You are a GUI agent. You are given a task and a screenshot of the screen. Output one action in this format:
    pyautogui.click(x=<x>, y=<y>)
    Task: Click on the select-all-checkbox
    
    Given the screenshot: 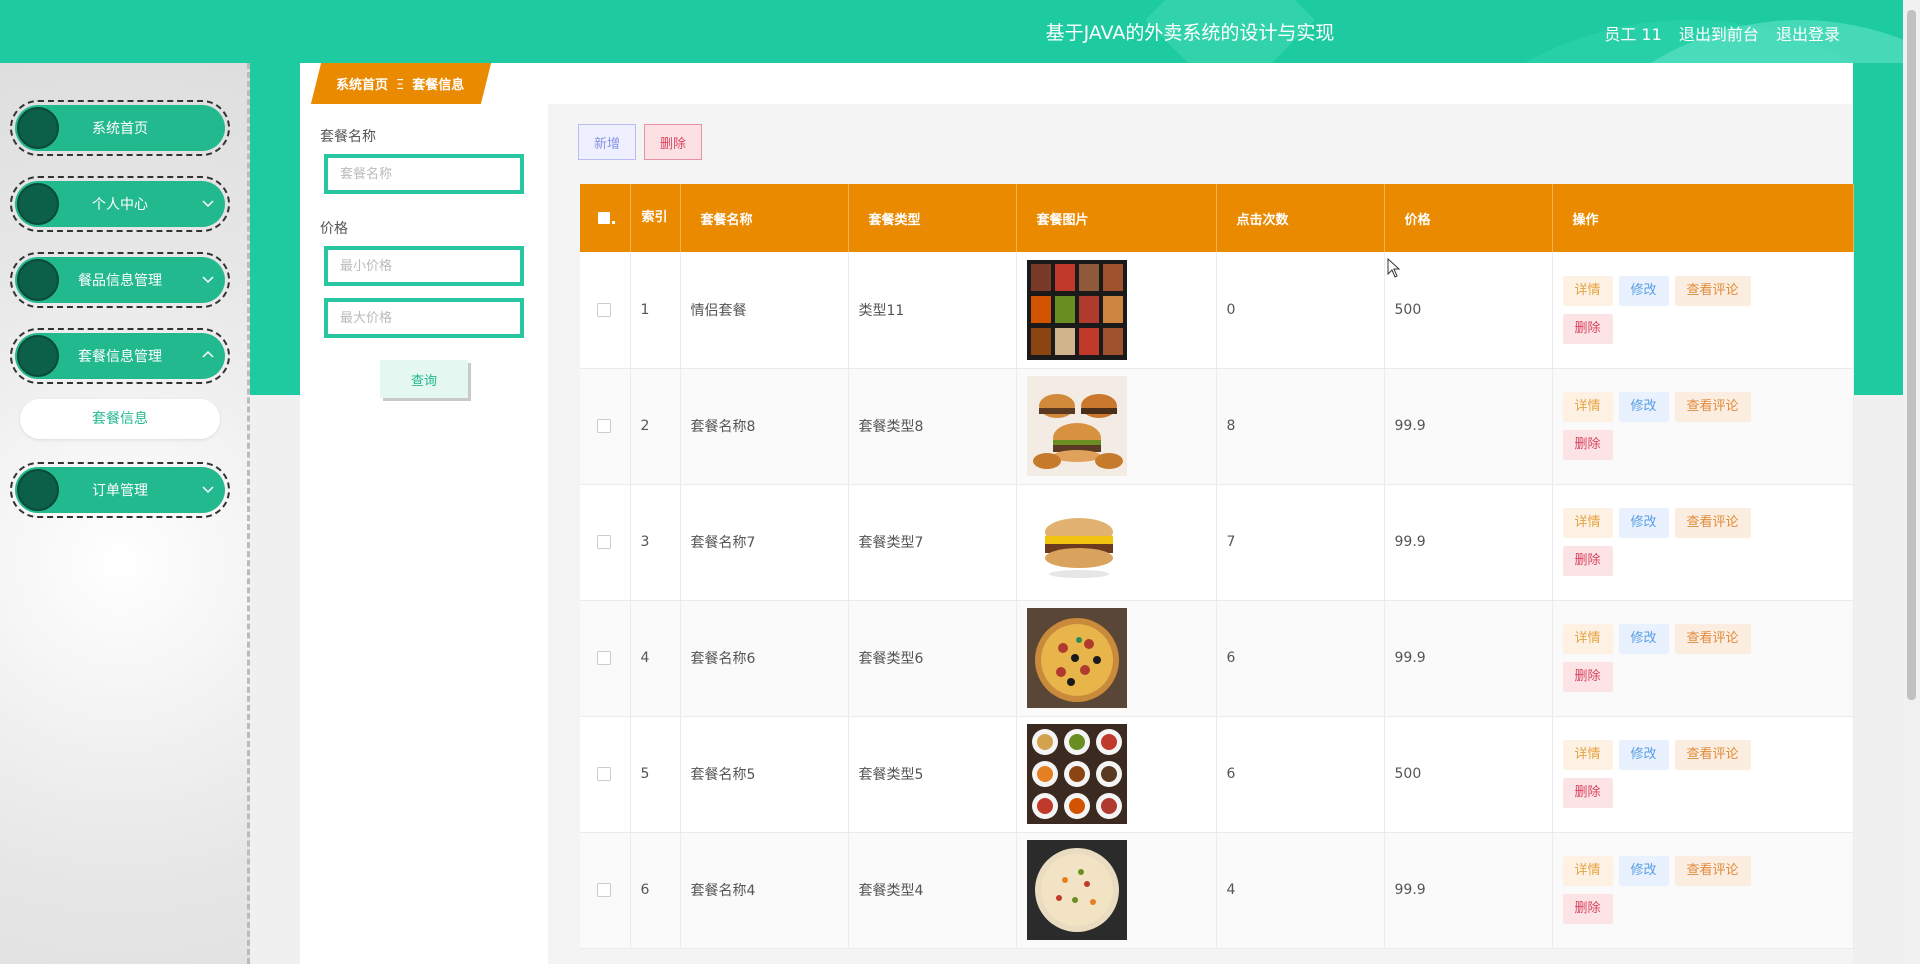 What is the action you would take?
    pyautogui.click(x=605, y=218)
    